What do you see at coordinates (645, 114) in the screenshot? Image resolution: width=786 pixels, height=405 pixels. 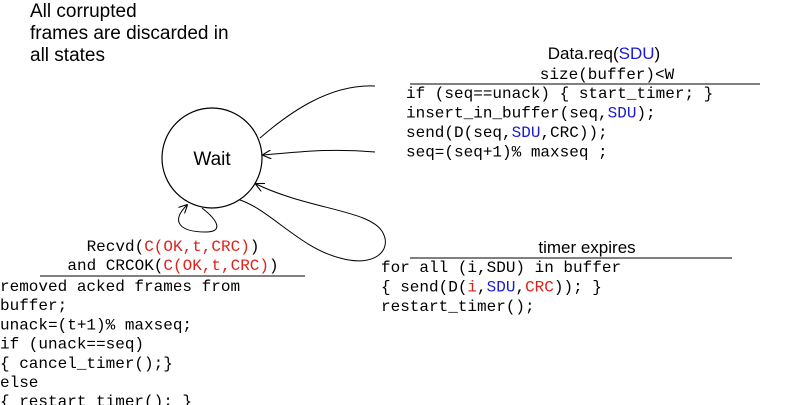 I see `text-segment: );` at bounding box center [645, 114].